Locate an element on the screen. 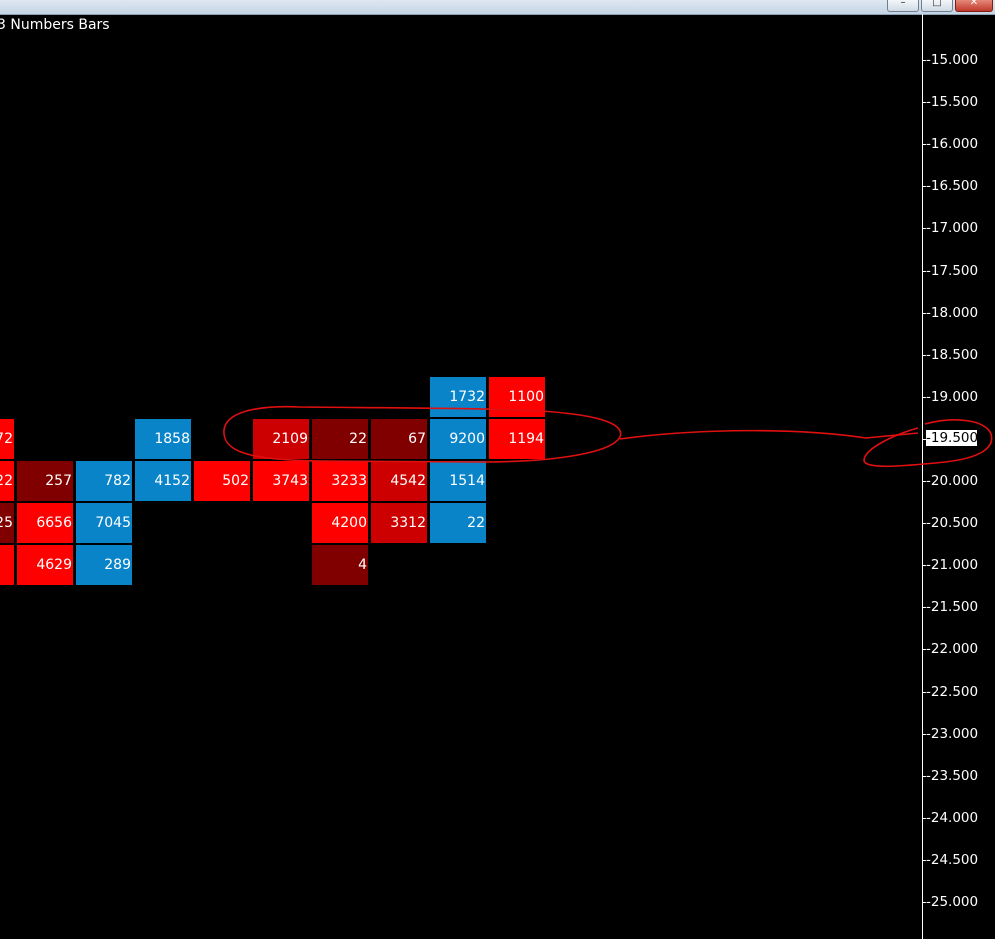  price-axis-label: -23.500 is located at coordinates (952, 776).